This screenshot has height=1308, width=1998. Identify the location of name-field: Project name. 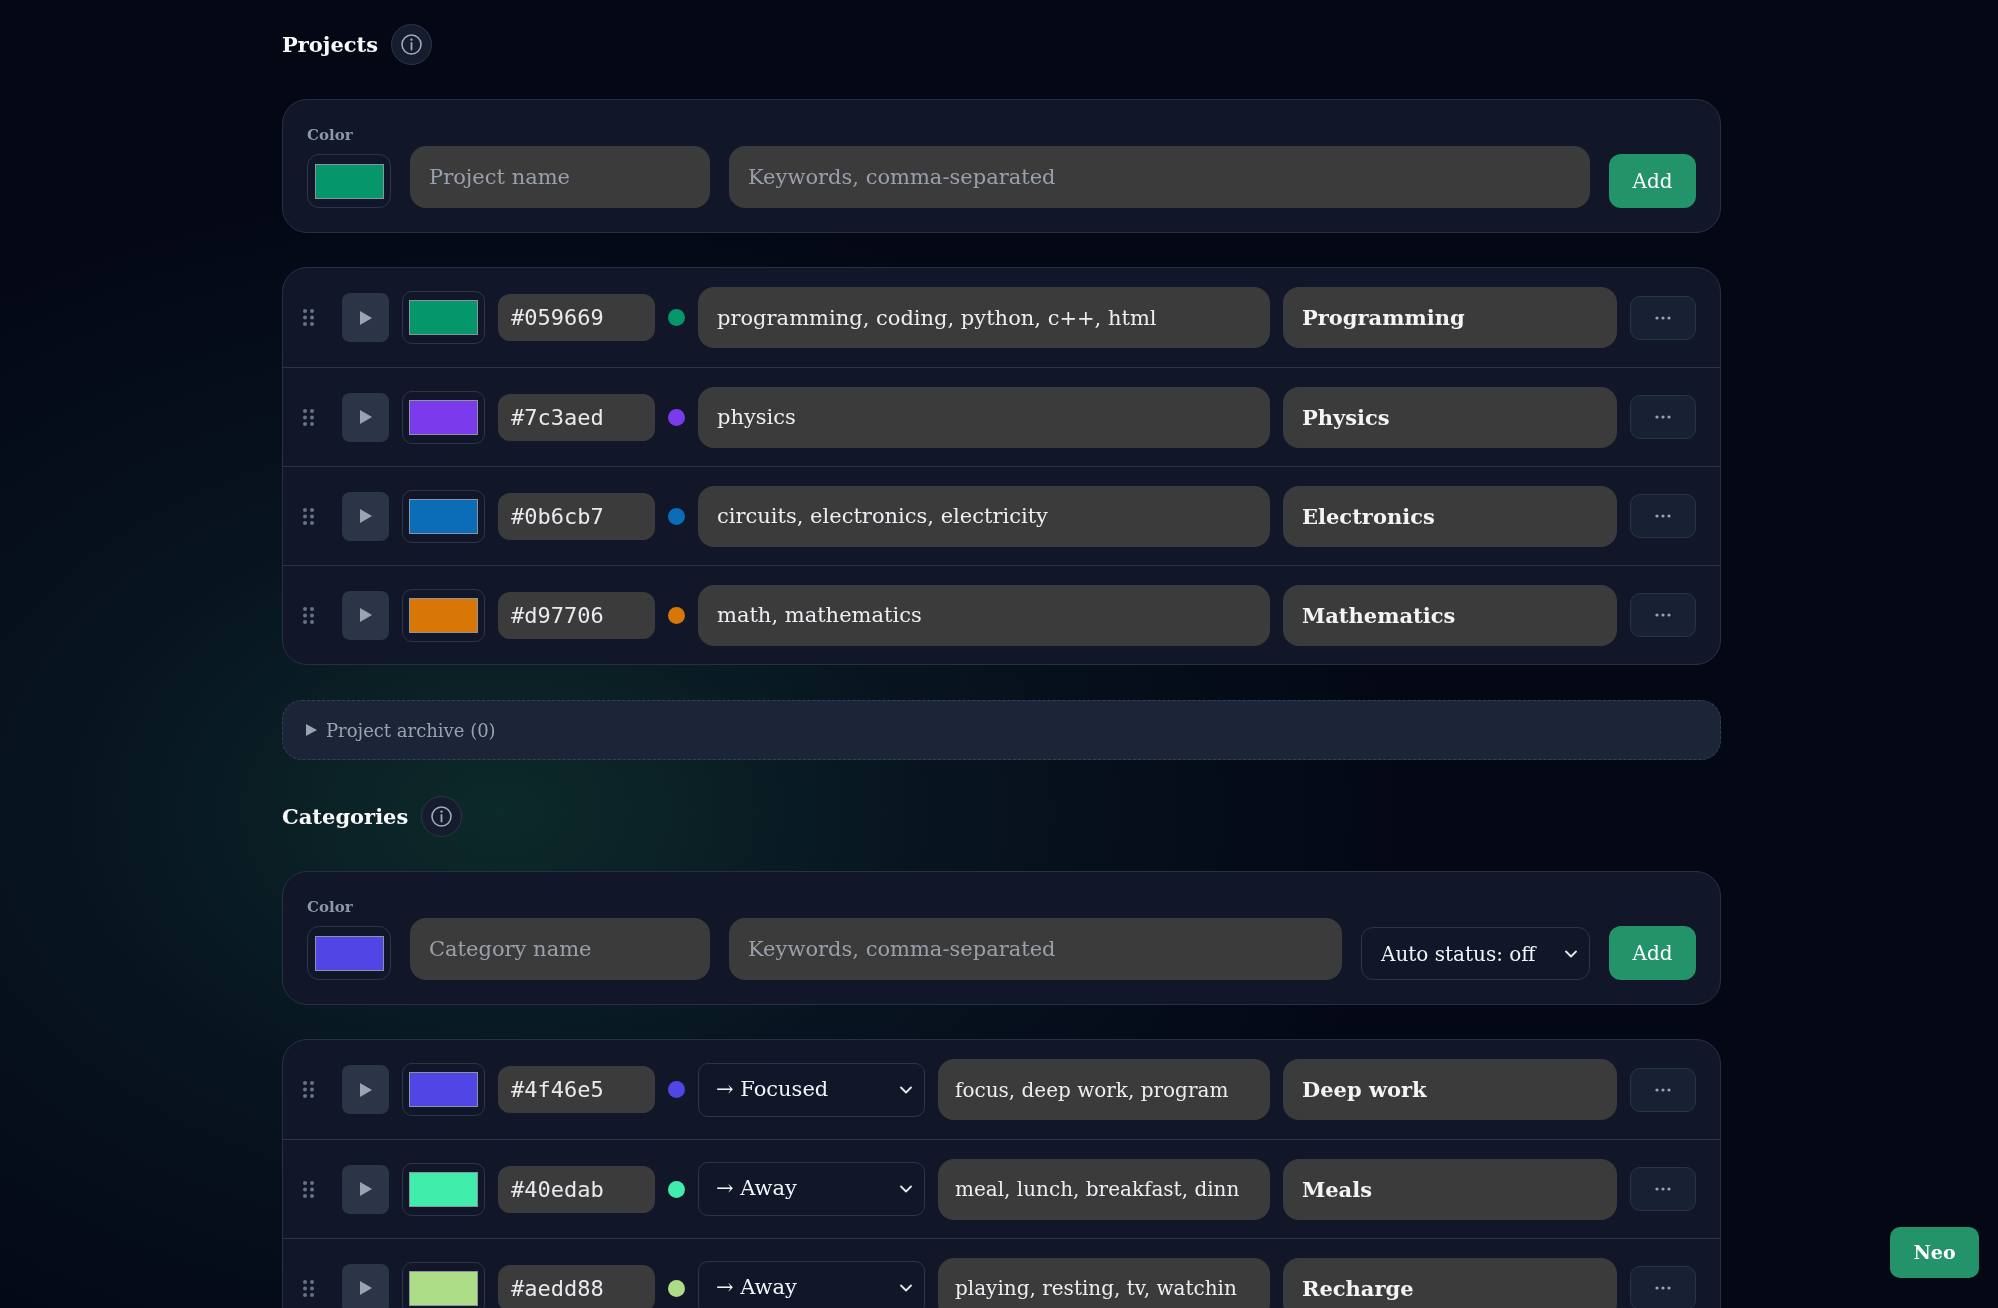
(560, 177).